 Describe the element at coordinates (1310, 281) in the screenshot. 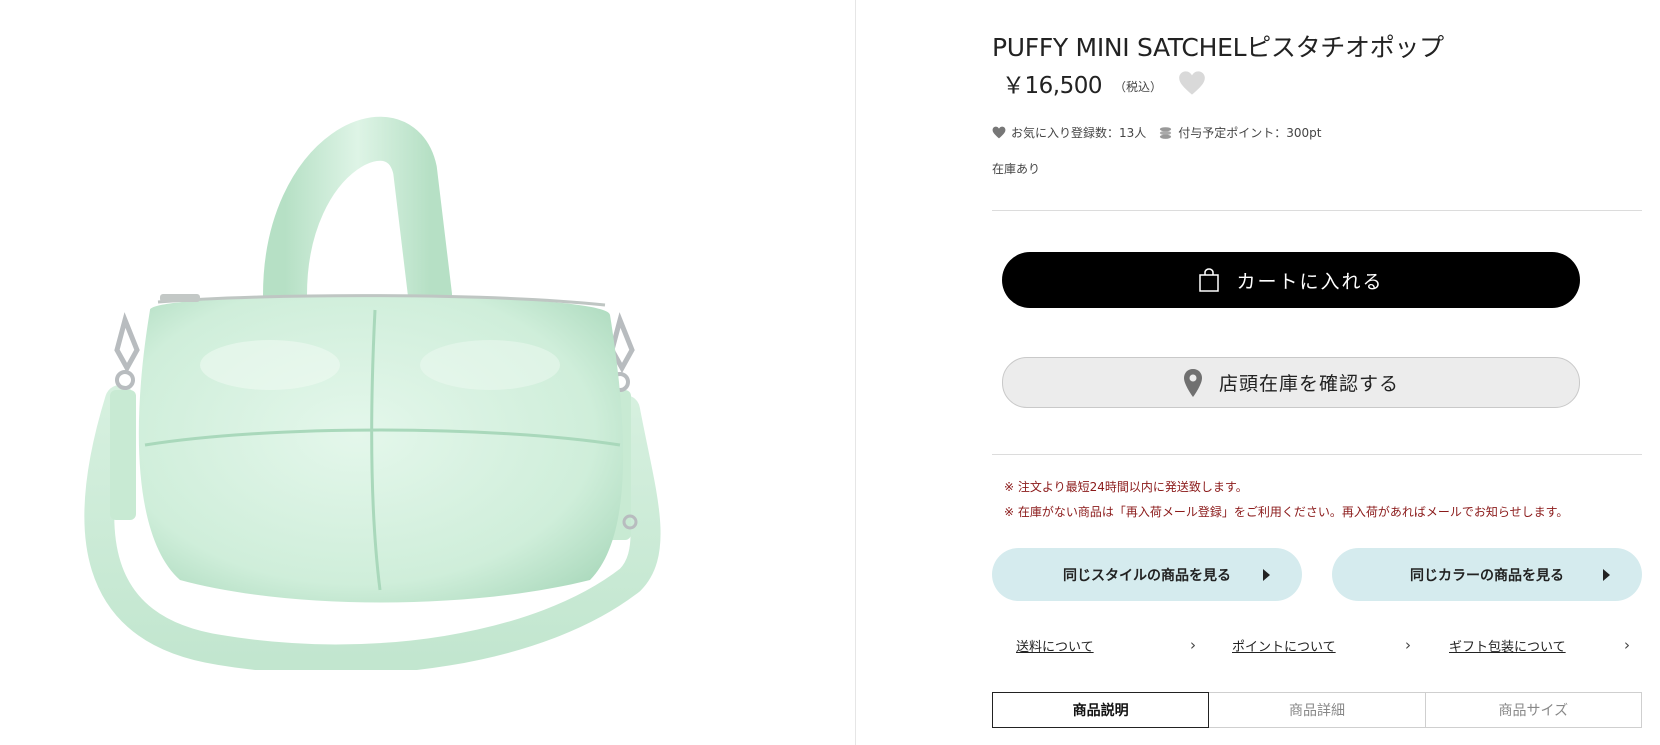

I see `add-to-cart-label: カートに入れる` at that location.